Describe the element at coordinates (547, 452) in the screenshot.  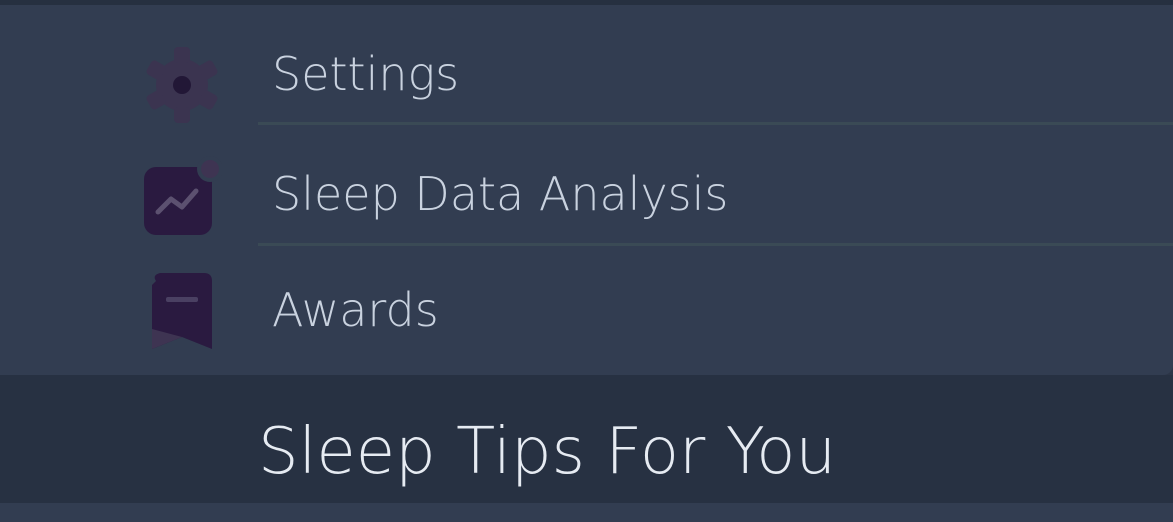
I see `section-title: Sleep Tips For You` at that location.